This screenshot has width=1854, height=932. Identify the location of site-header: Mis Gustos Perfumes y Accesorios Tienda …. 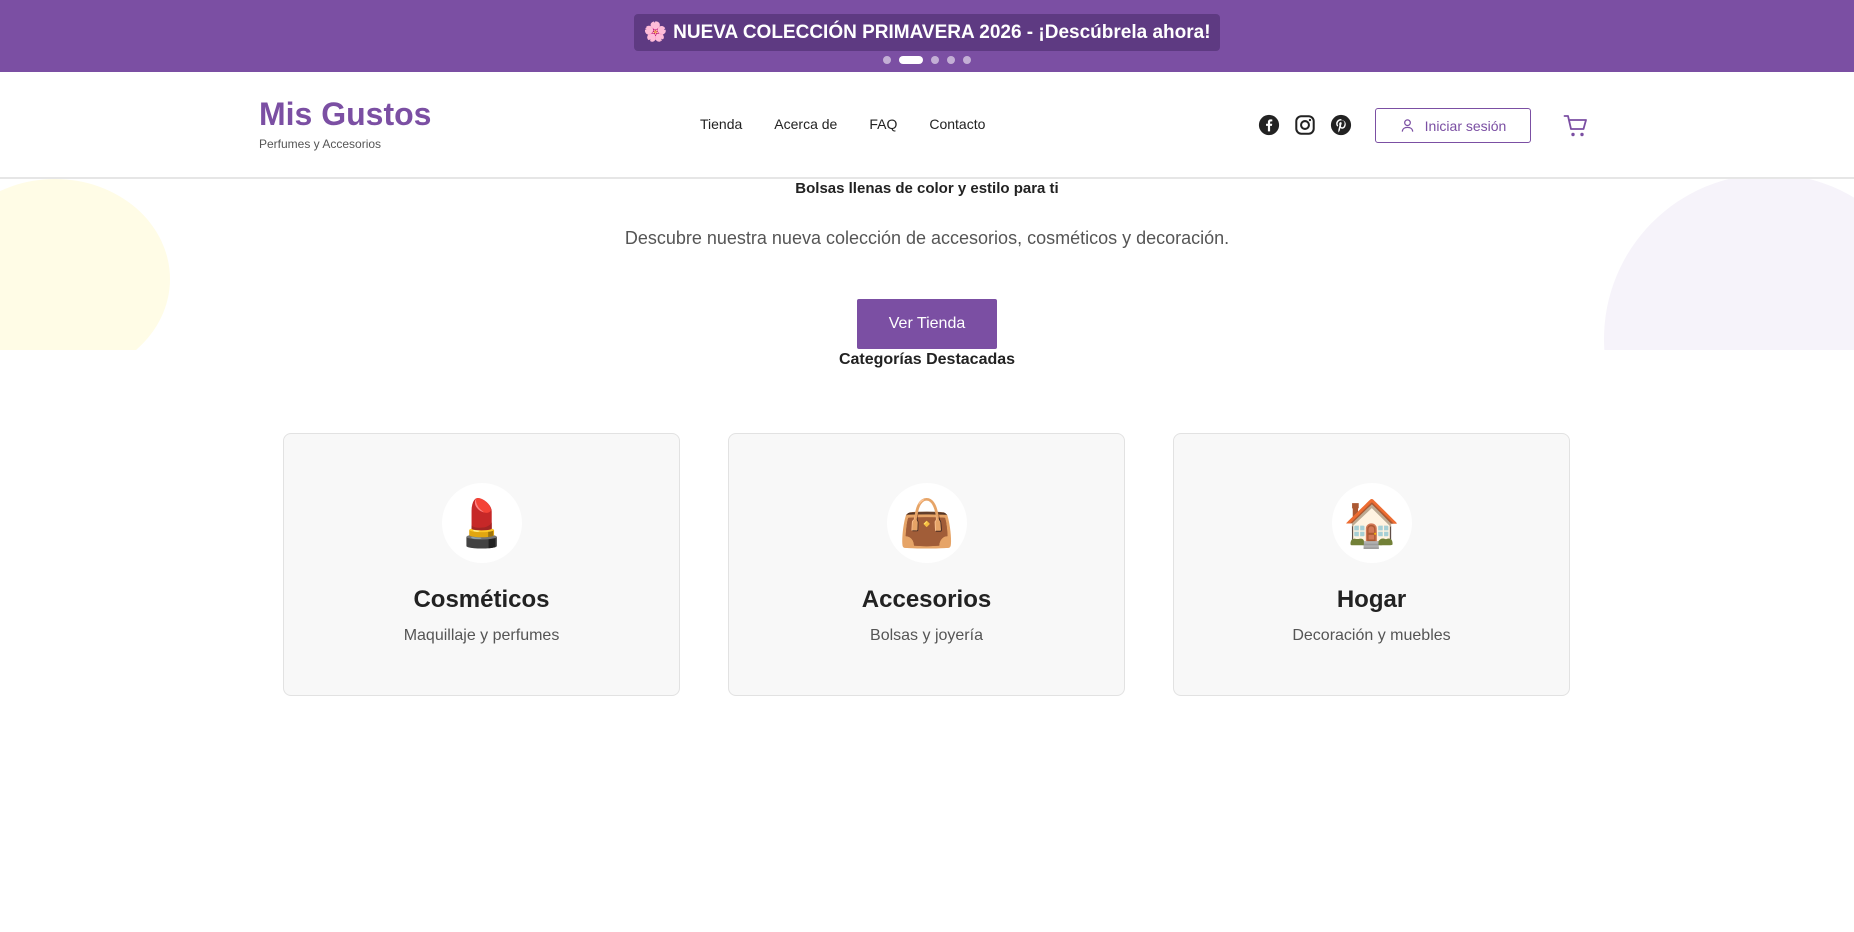
(927, 125).